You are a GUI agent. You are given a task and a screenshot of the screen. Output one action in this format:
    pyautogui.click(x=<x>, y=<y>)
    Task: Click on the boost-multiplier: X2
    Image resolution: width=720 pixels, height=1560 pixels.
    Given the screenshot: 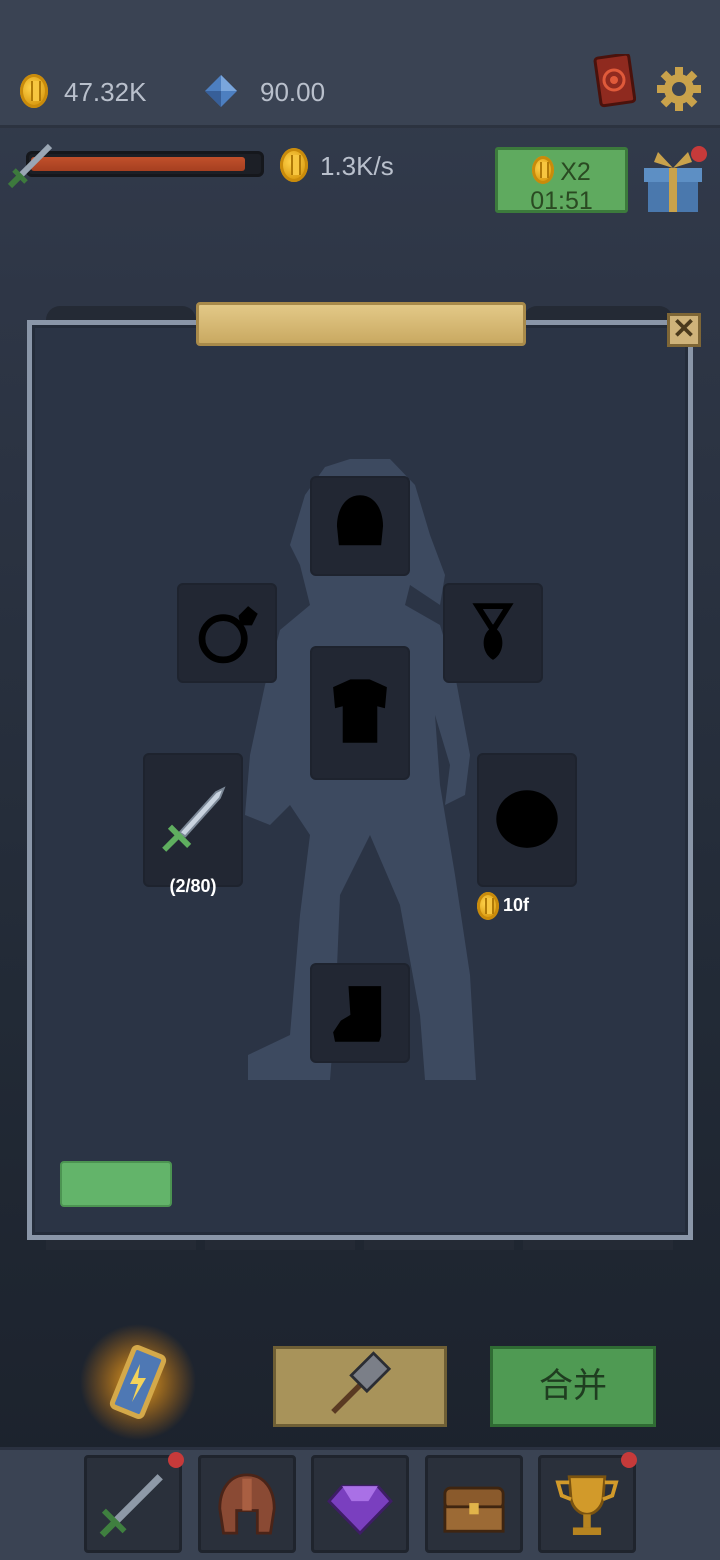 What is the action you would take?
    pyautogui.click(x=575, y=172)
    